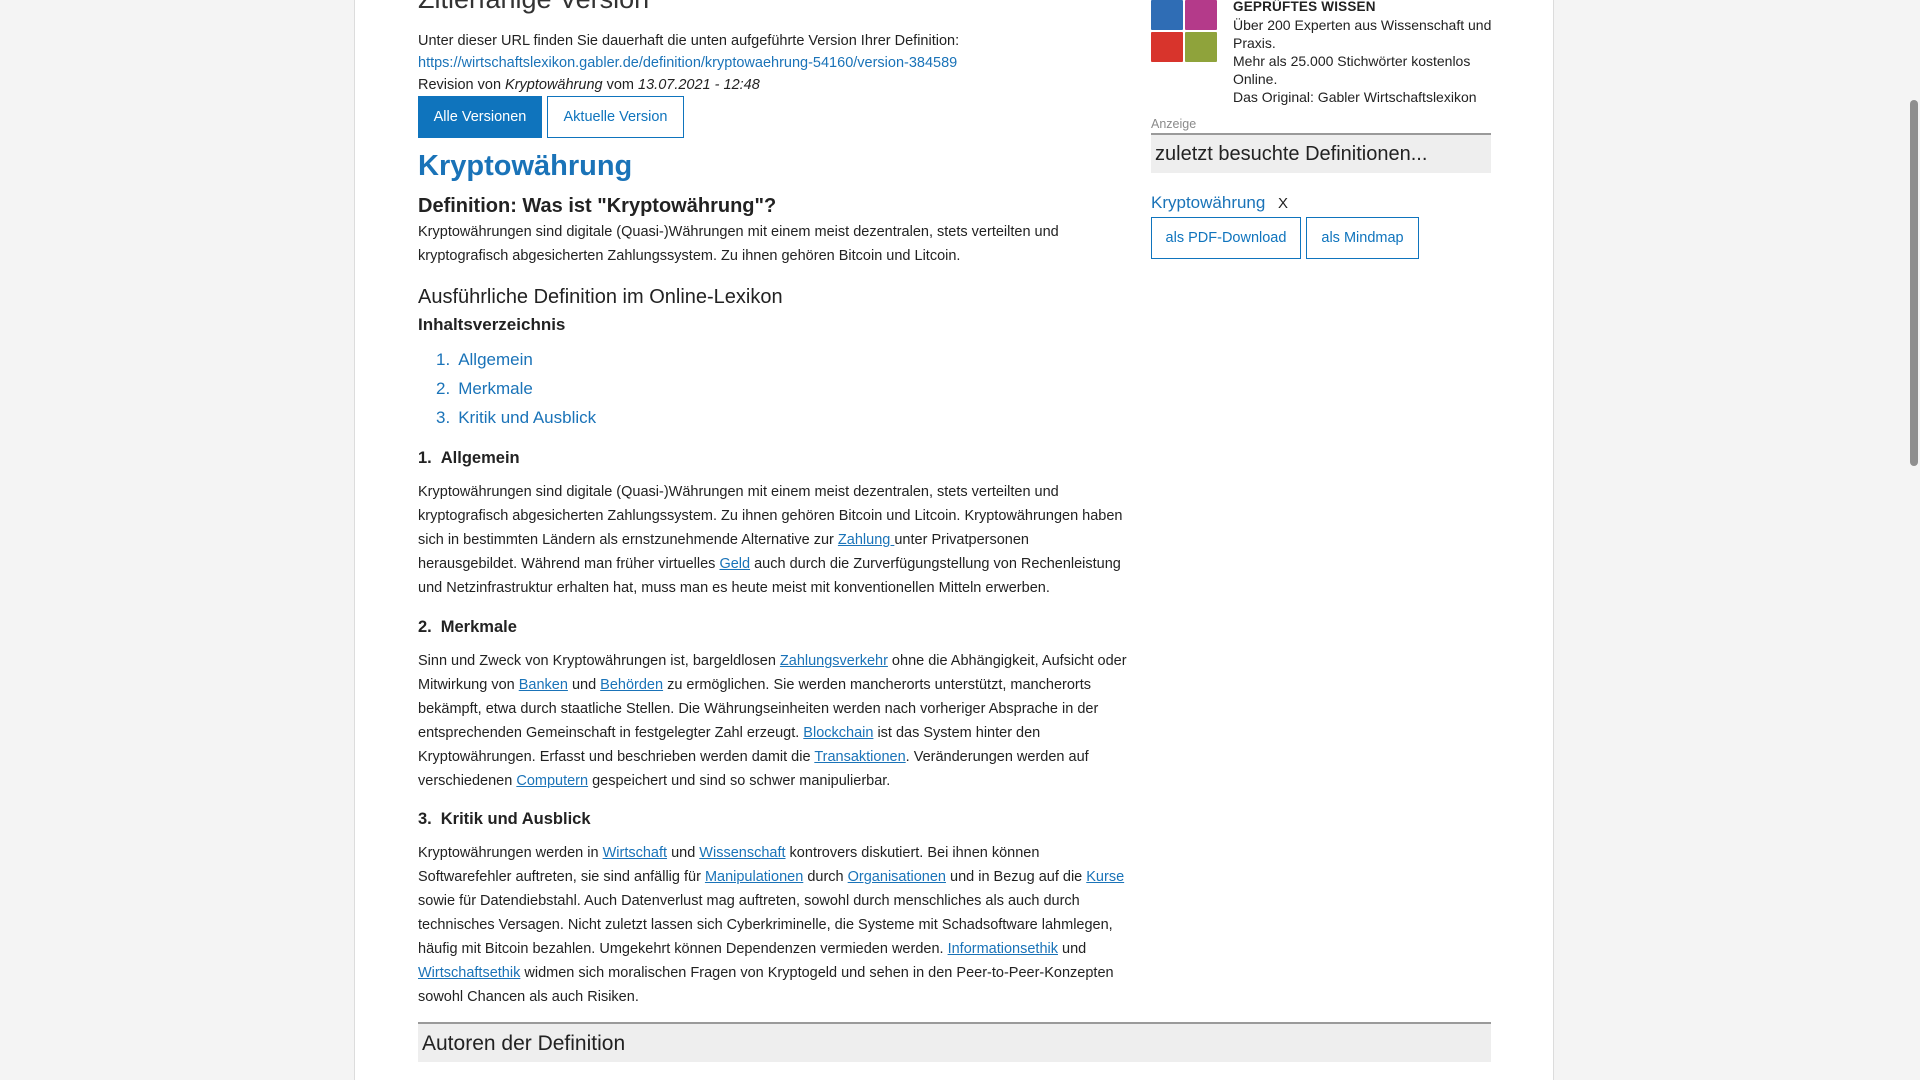  I want to click on glossary-link: Organisationen, so click(897, 877).